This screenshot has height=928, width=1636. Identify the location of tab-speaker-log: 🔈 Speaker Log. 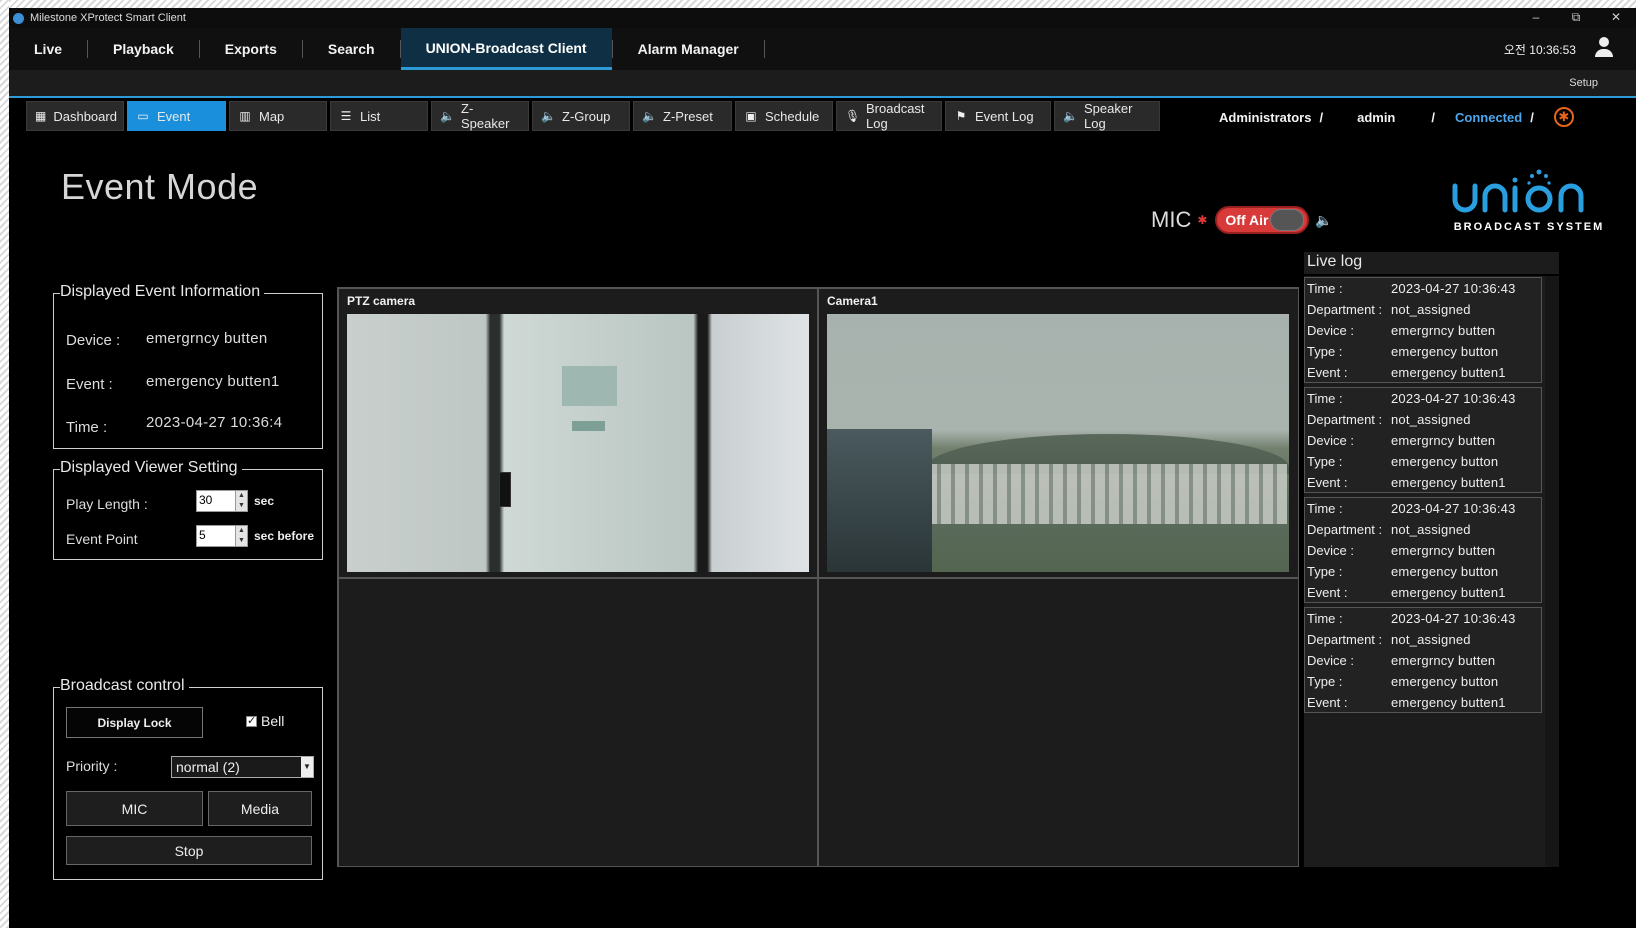
(1107, 116).